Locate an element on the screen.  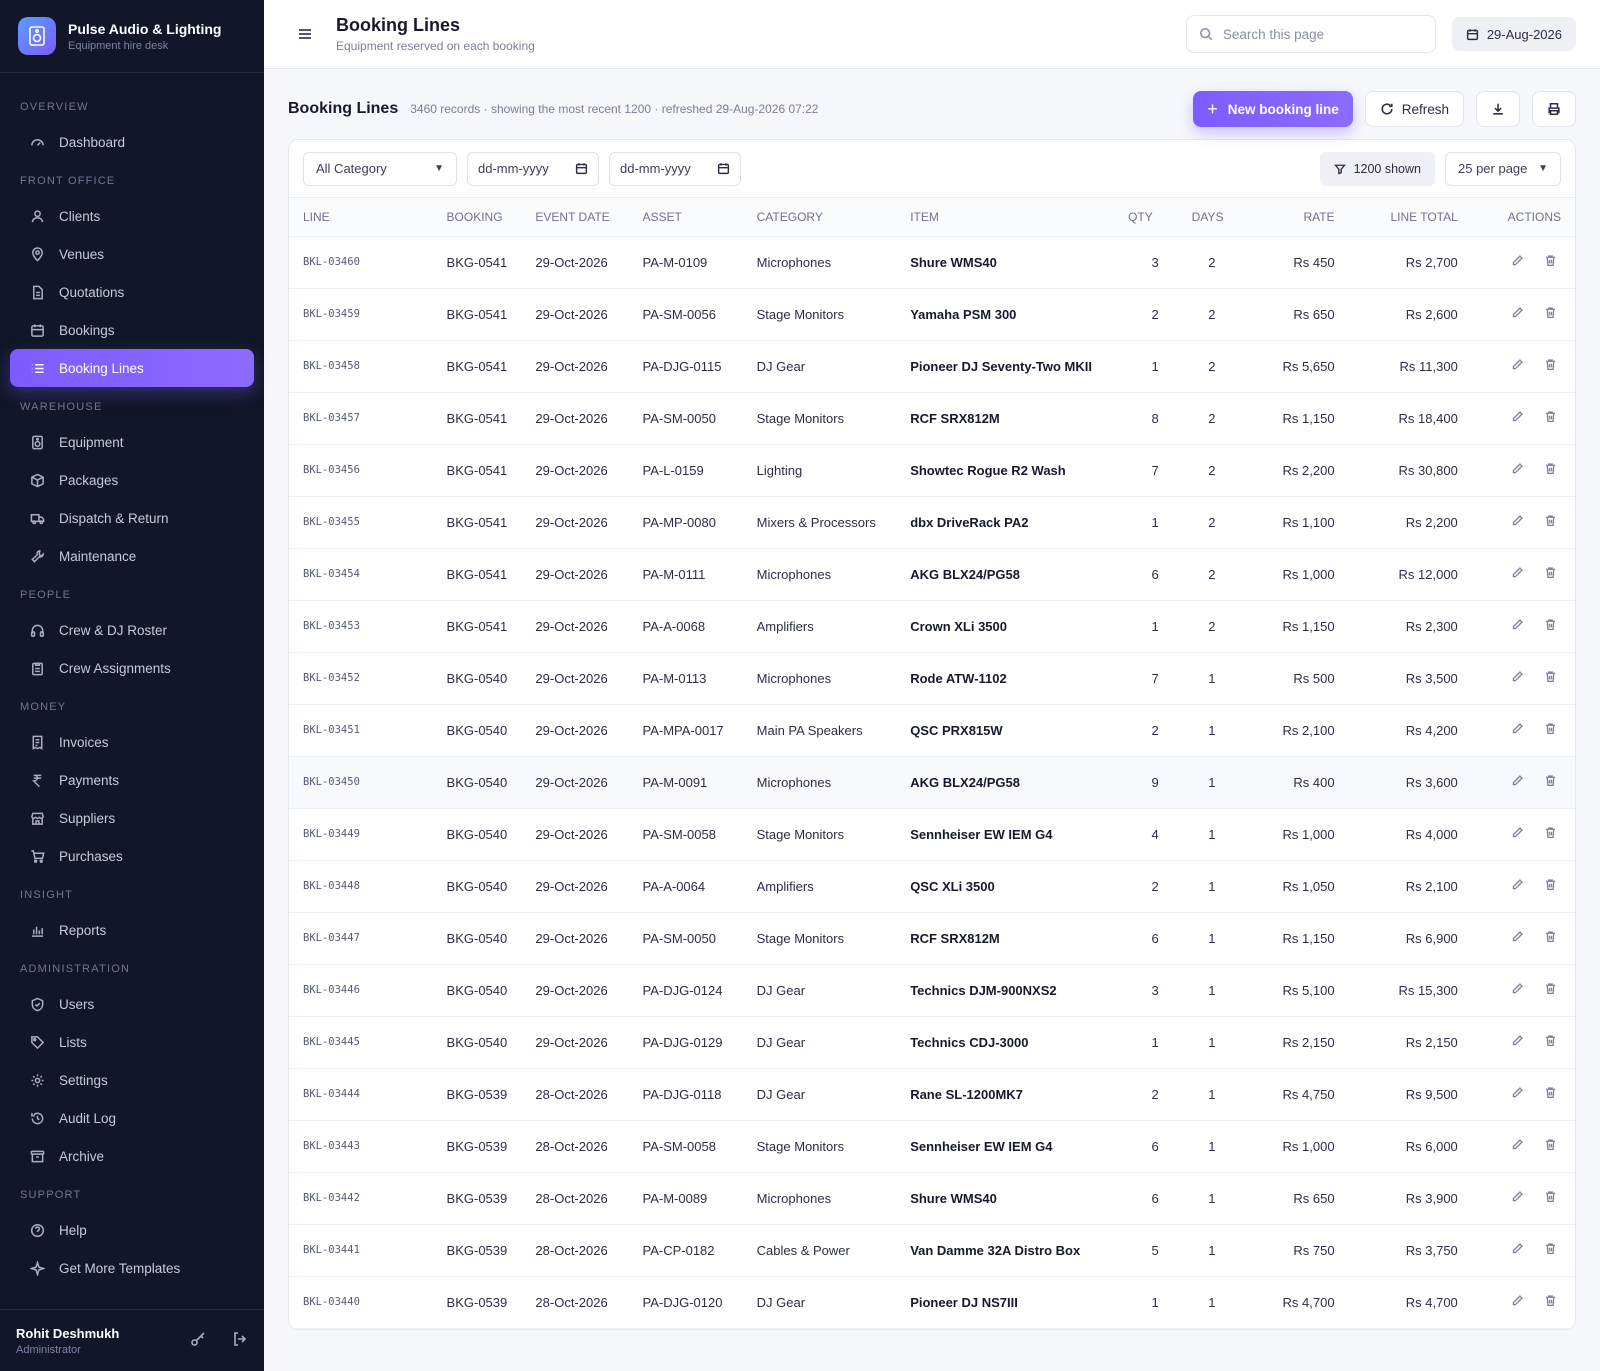
column-header-qty: Qty is located at coordinates (1138, 217).